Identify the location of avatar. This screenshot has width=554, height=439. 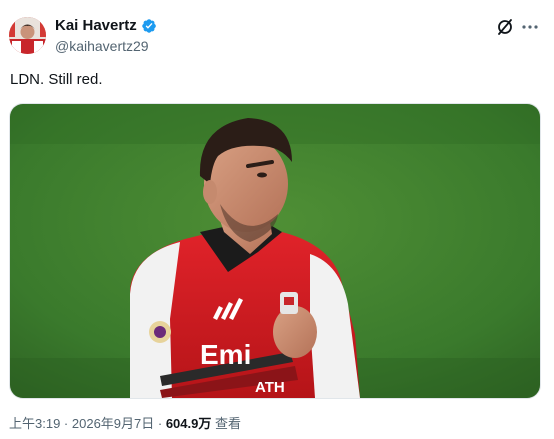
(27, 35).